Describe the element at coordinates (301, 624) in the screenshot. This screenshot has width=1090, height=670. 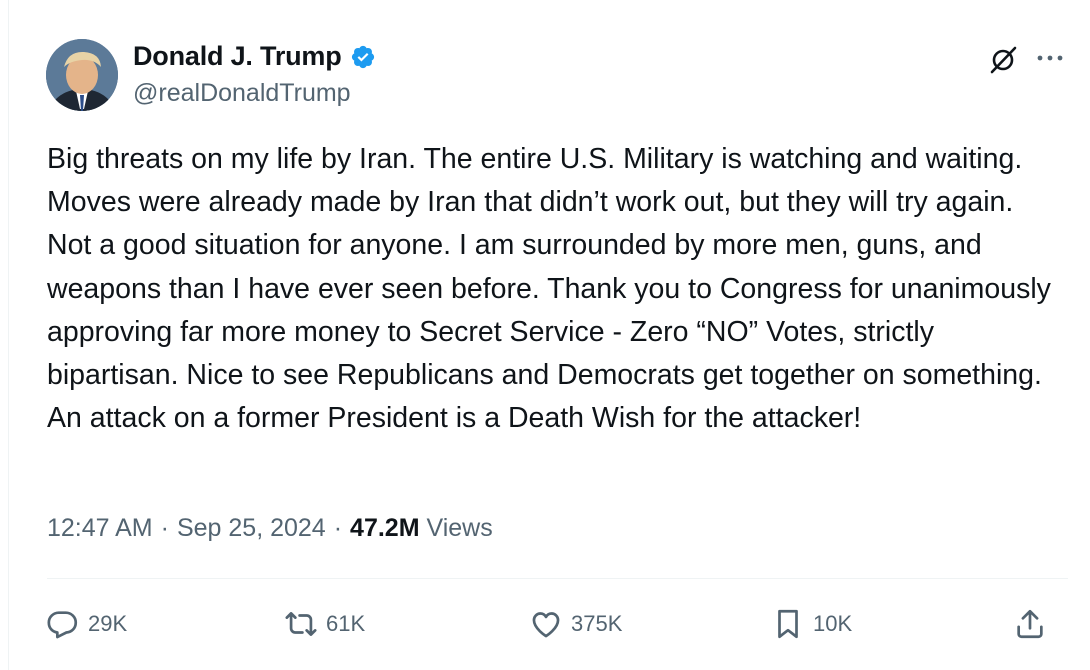
I see `repost-icon` at that location.